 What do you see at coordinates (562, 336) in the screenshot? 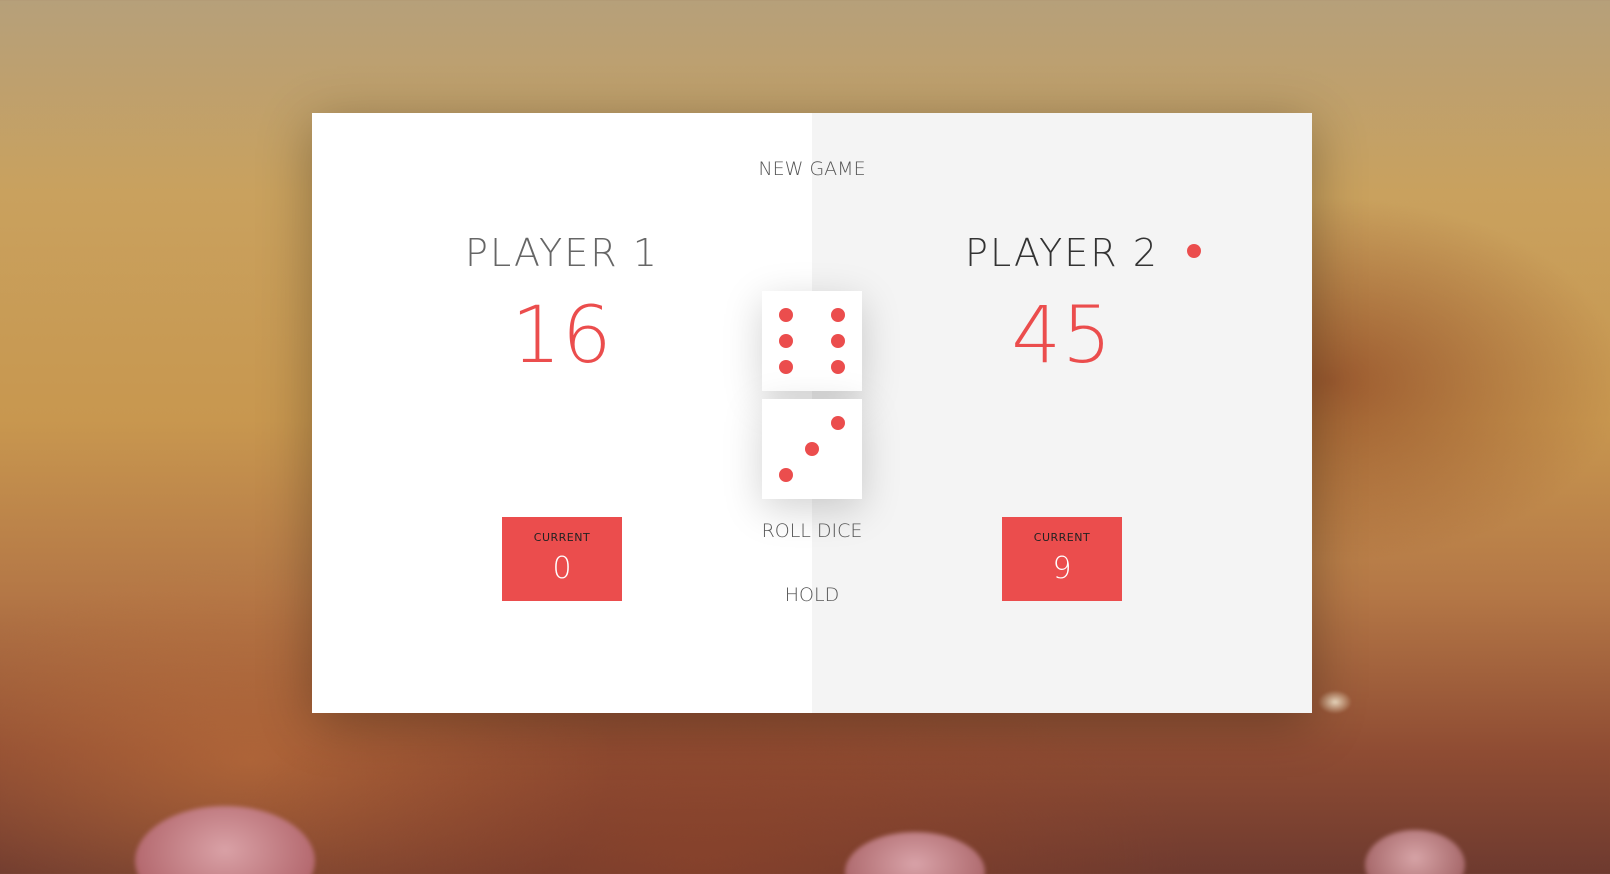
I see `player-1-score: 16` at bounding box center [562, 336].